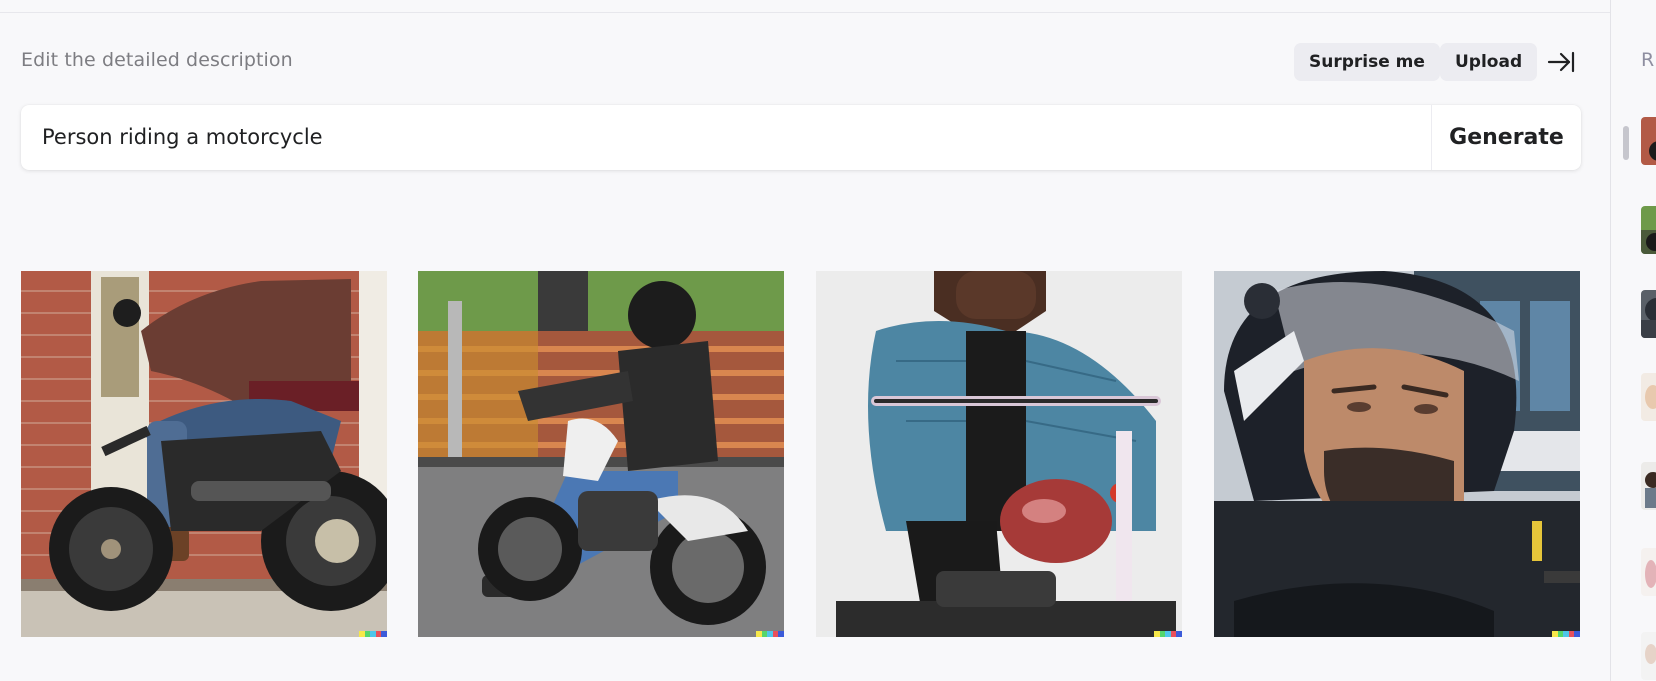  What do you see at coordinates (1489, 62) in the screenshot?
I see `upload-button: Upload` at bounding box center [1489, 62].